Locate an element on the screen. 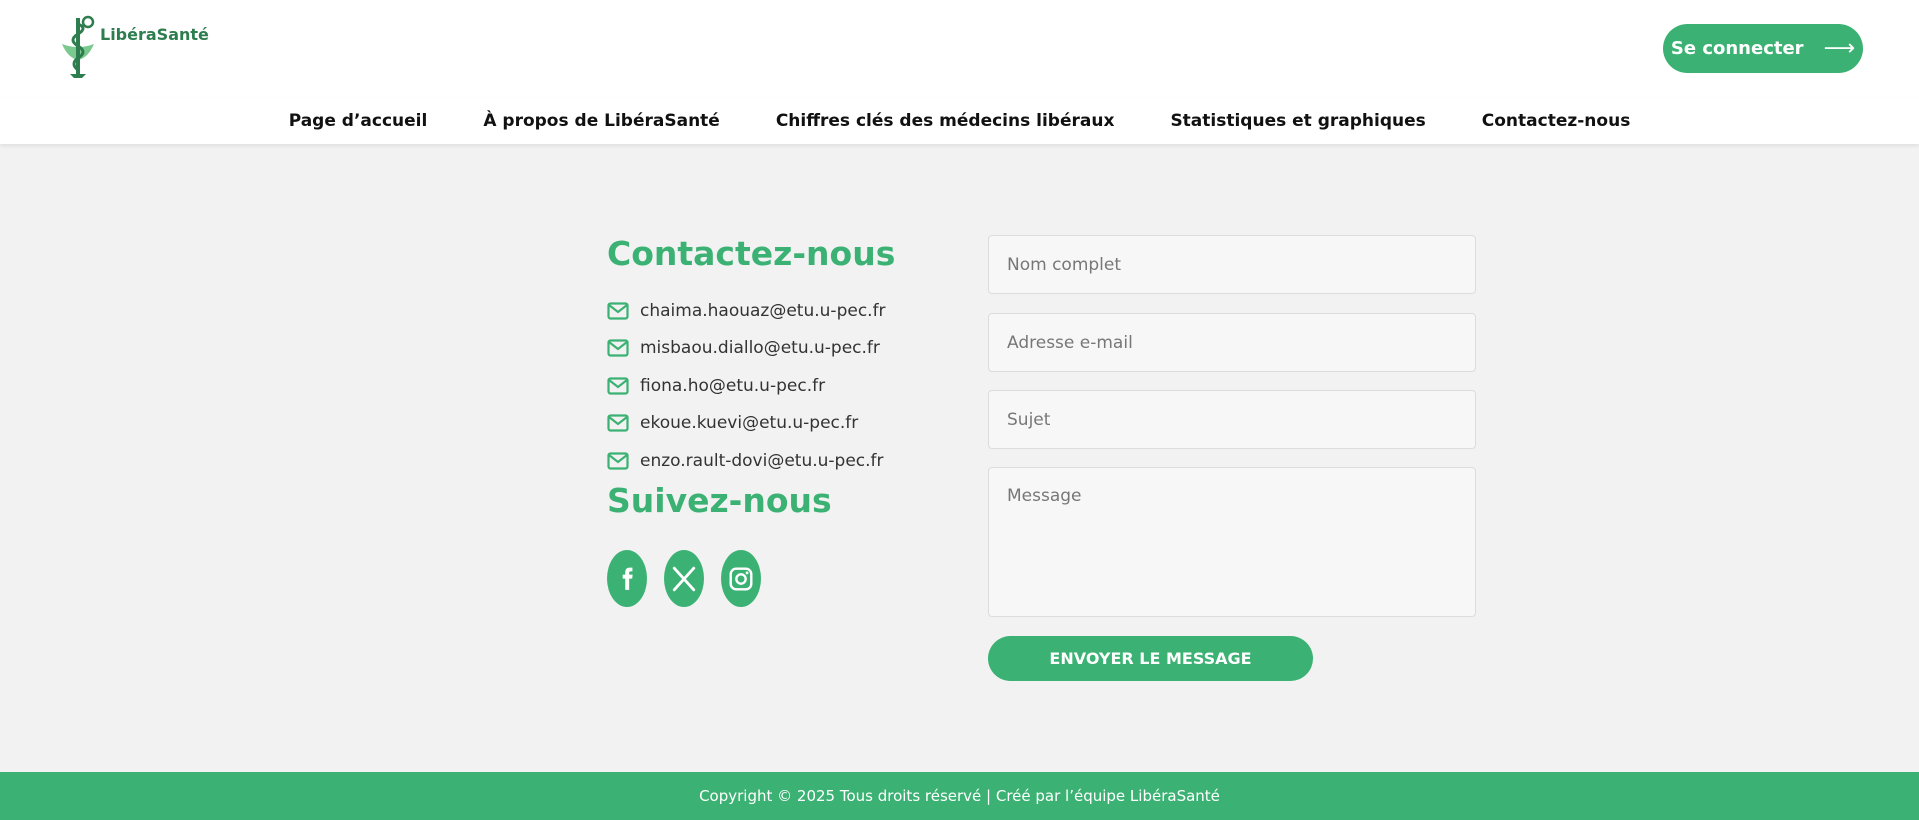 The width and height of the screenshot is (1919, 820). name-input is located at coordinates (1232, 264).